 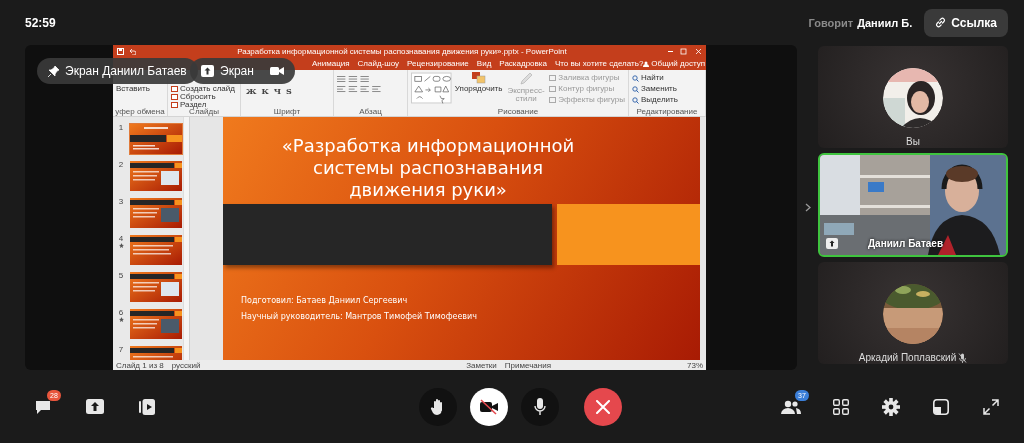 I want to click on expand-icon, so click(x=991, y=406).